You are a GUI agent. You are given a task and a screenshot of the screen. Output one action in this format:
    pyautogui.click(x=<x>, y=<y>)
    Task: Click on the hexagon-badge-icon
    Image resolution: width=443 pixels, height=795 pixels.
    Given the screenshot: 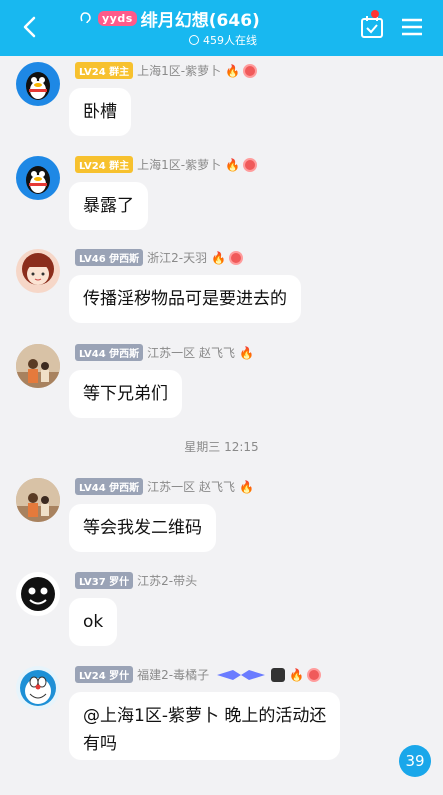 What is the action you would take?
    pyautogui.click(x=278, y=674)
    